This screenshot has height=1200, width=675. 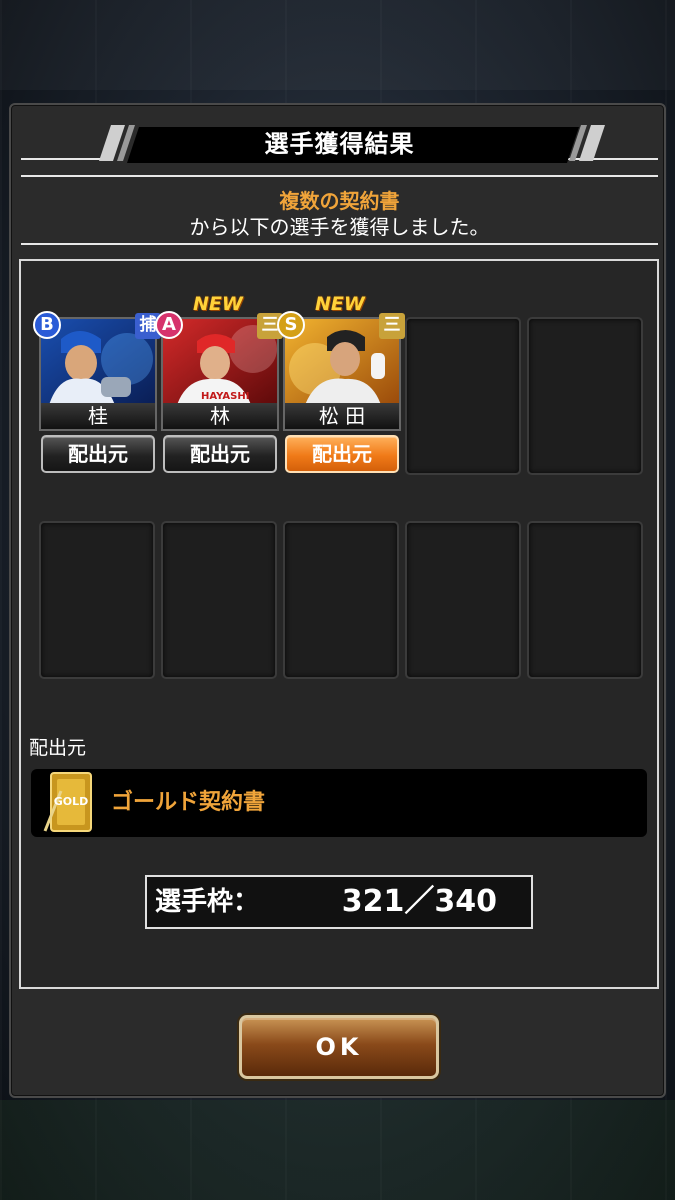 I want to click on contract-name: ゴールド契約書, so click(x=188, y=802).